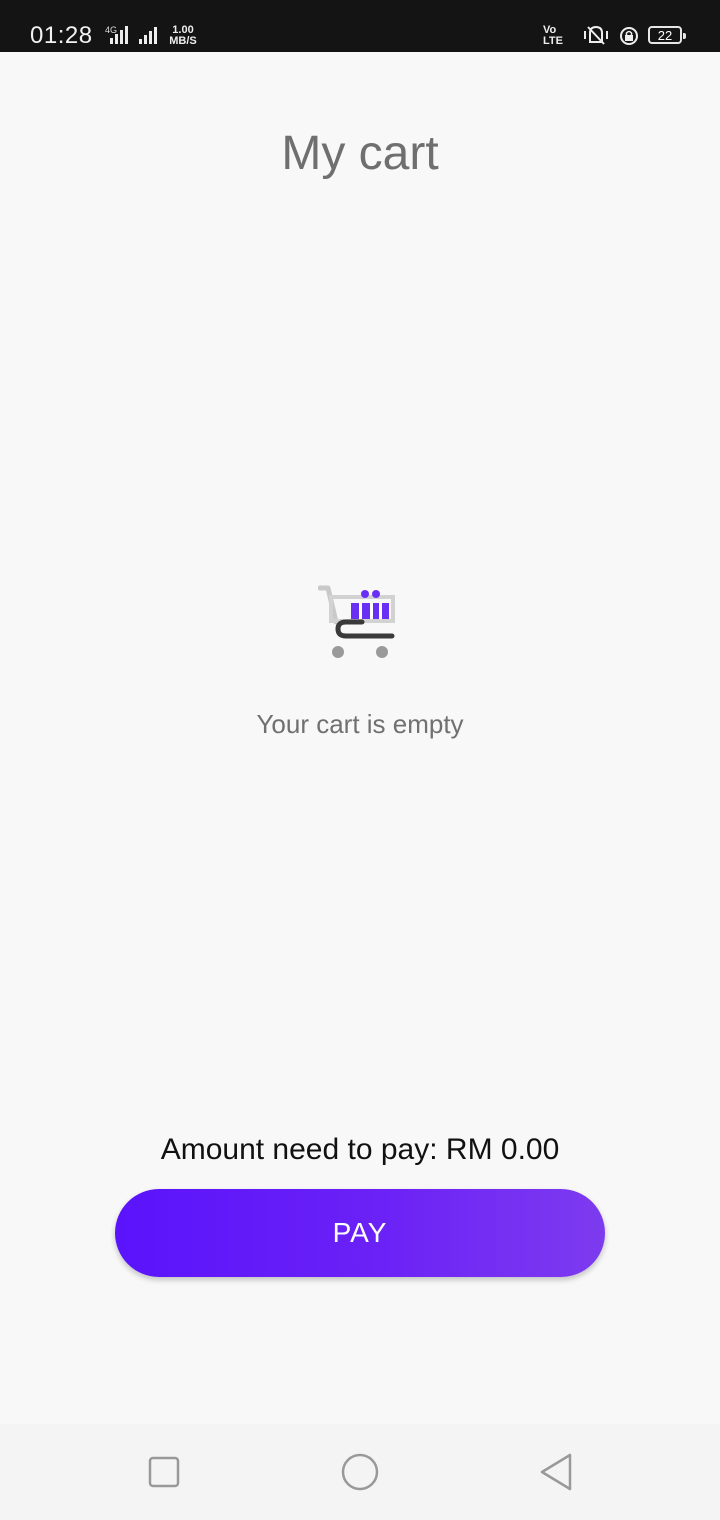 The width and height of the screenshot is (720, 1520). I want to click on shopping-cart-icon, so click(356, 621).